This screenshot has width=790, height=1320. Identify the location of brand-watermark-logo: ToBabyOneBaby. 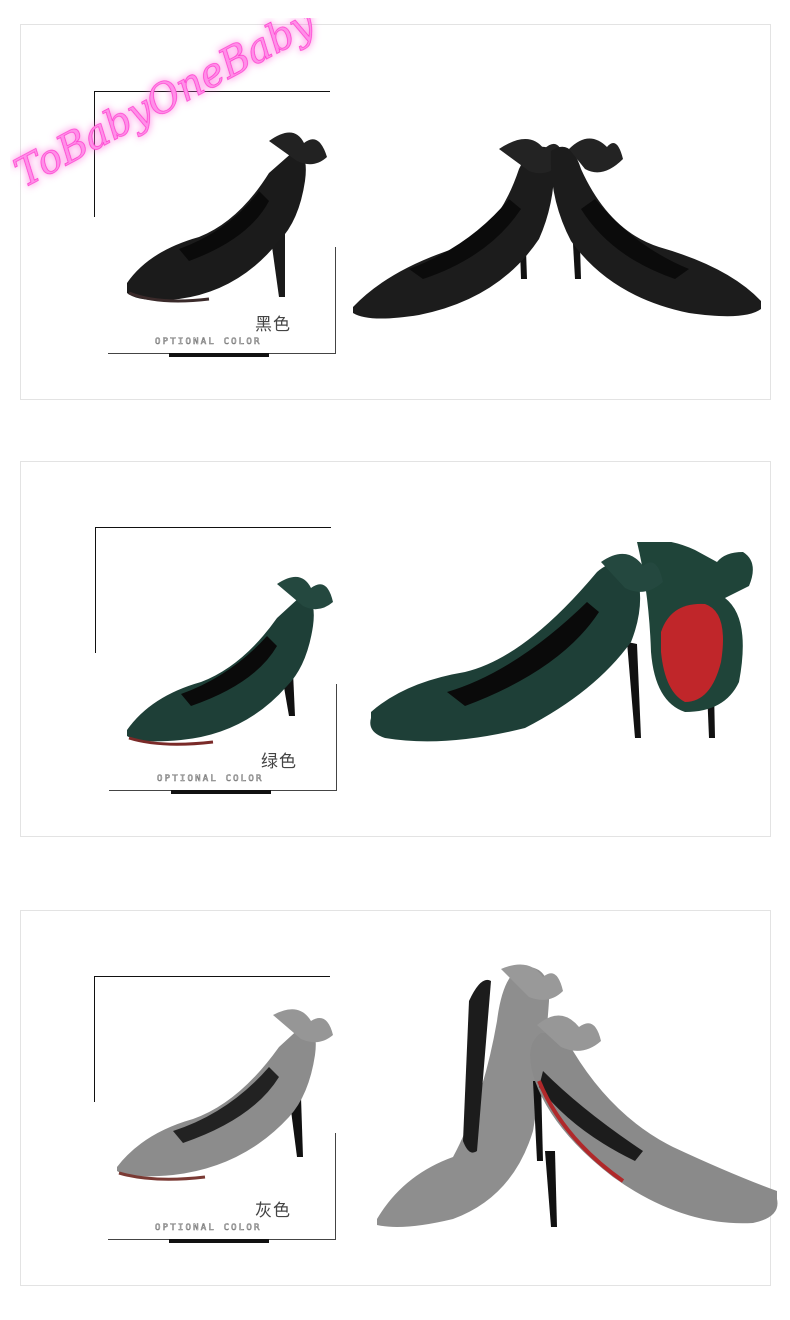
(167, 107).